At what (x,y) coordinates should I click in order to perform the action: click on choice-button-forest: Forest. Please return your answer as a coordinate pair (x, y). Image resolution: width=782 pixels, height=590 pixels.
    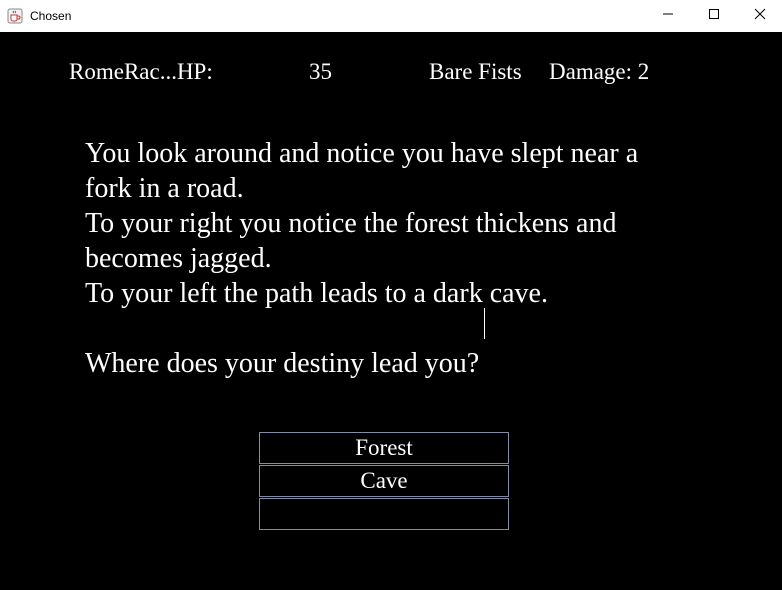
    Looking at the image, I should click on (384, 448).